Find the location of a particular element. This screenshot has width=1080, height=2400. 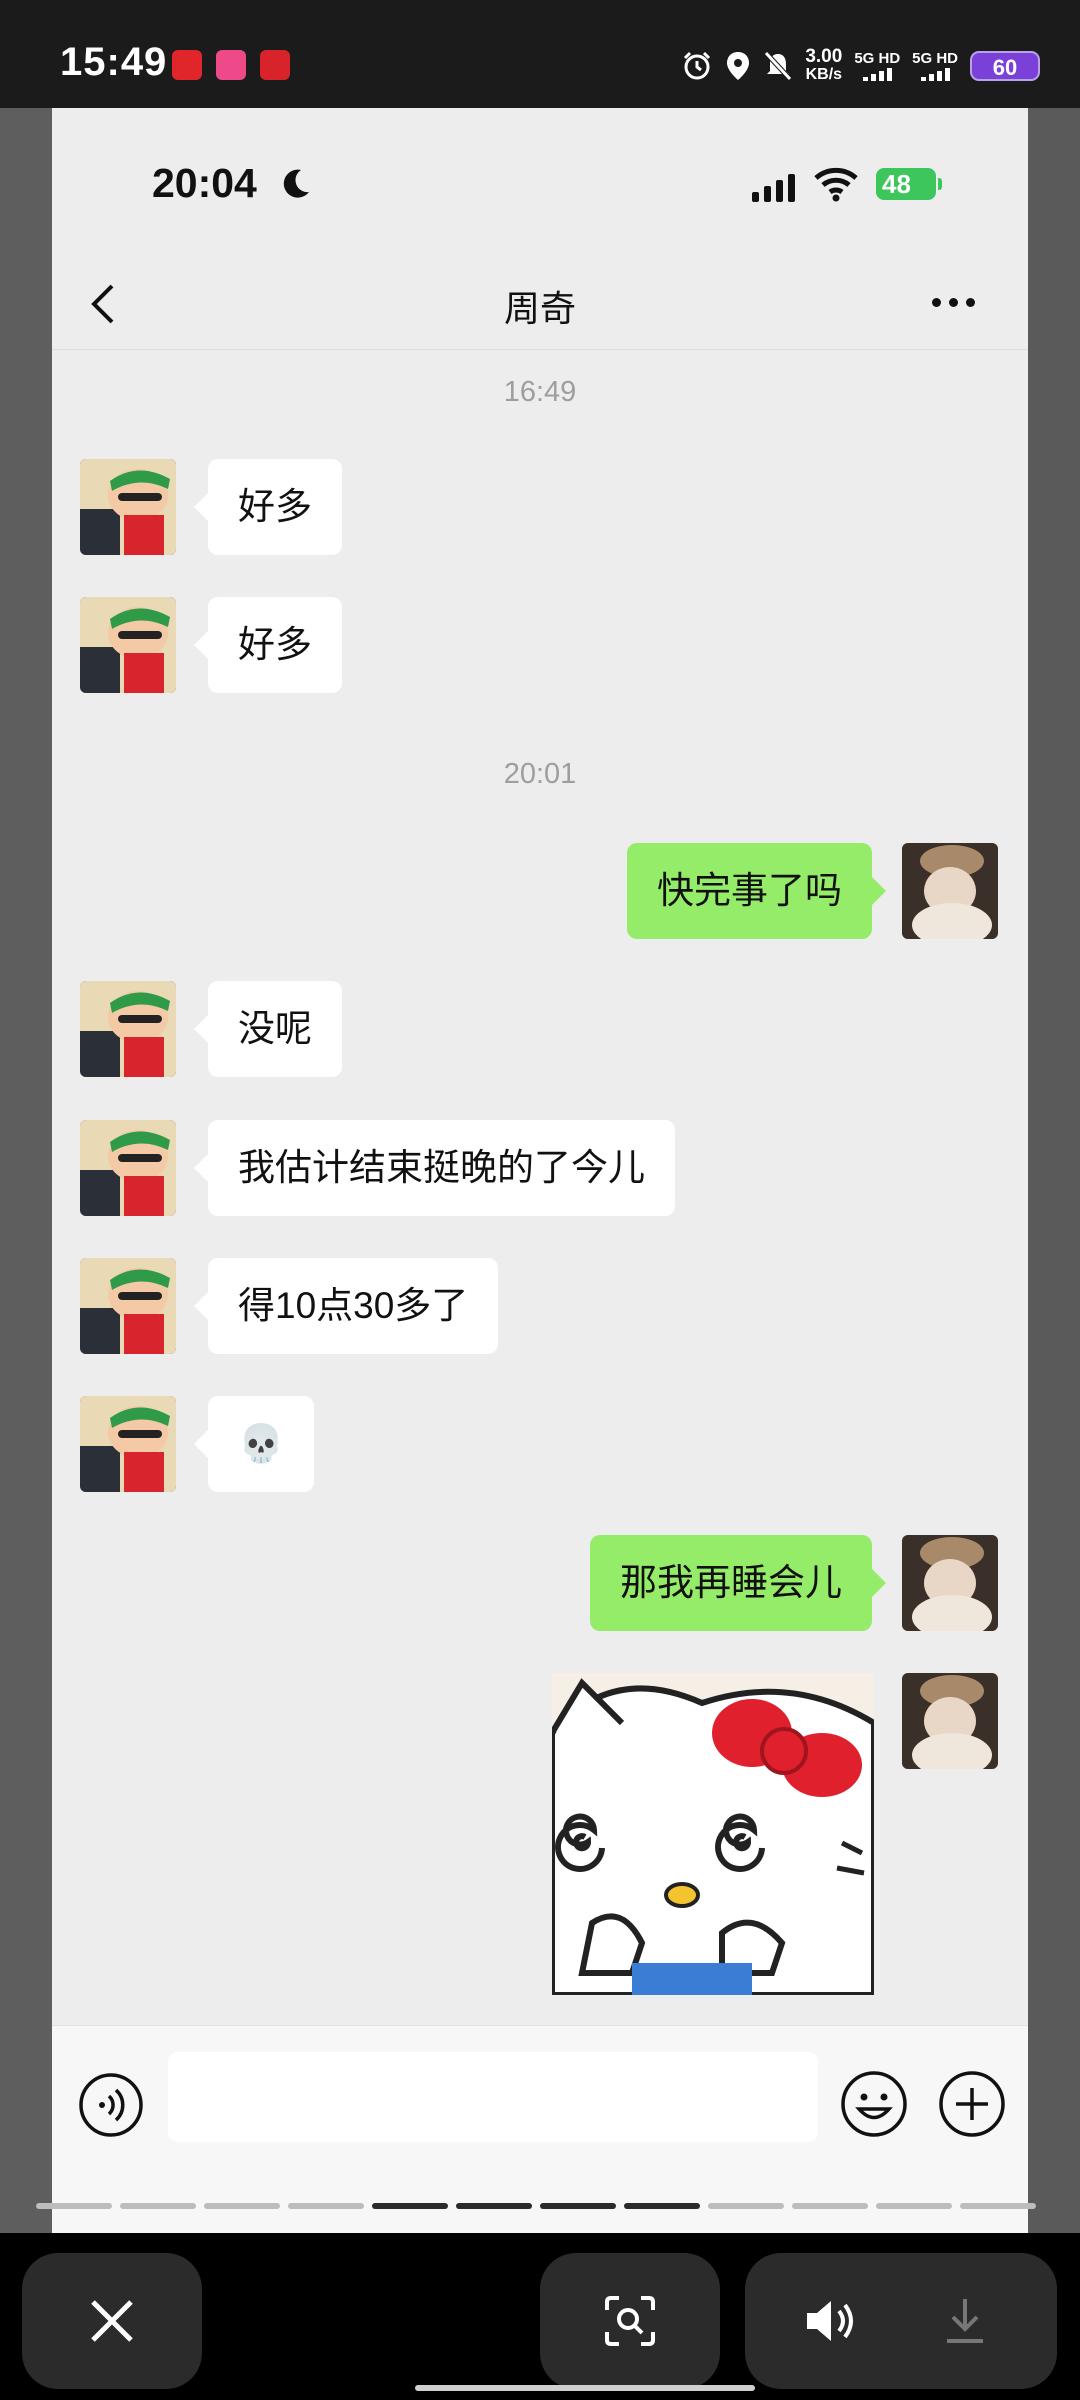

net-speed-value: 3.00 is located at coordinates (824, 56).